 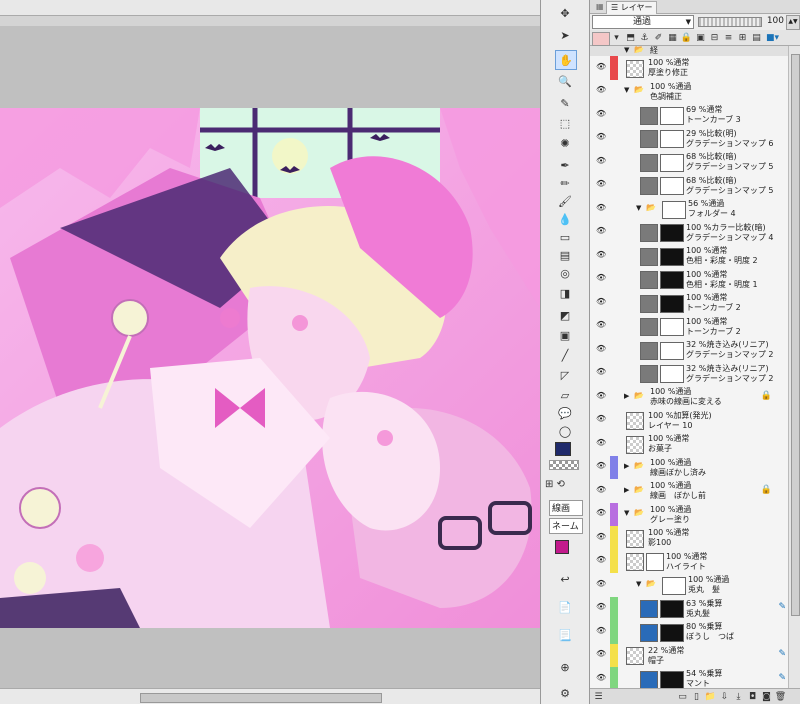 What do you see at coordinates (728, 38) in the screenshot?
I see `list-icon: ≡` at bounding box center [728, 38].